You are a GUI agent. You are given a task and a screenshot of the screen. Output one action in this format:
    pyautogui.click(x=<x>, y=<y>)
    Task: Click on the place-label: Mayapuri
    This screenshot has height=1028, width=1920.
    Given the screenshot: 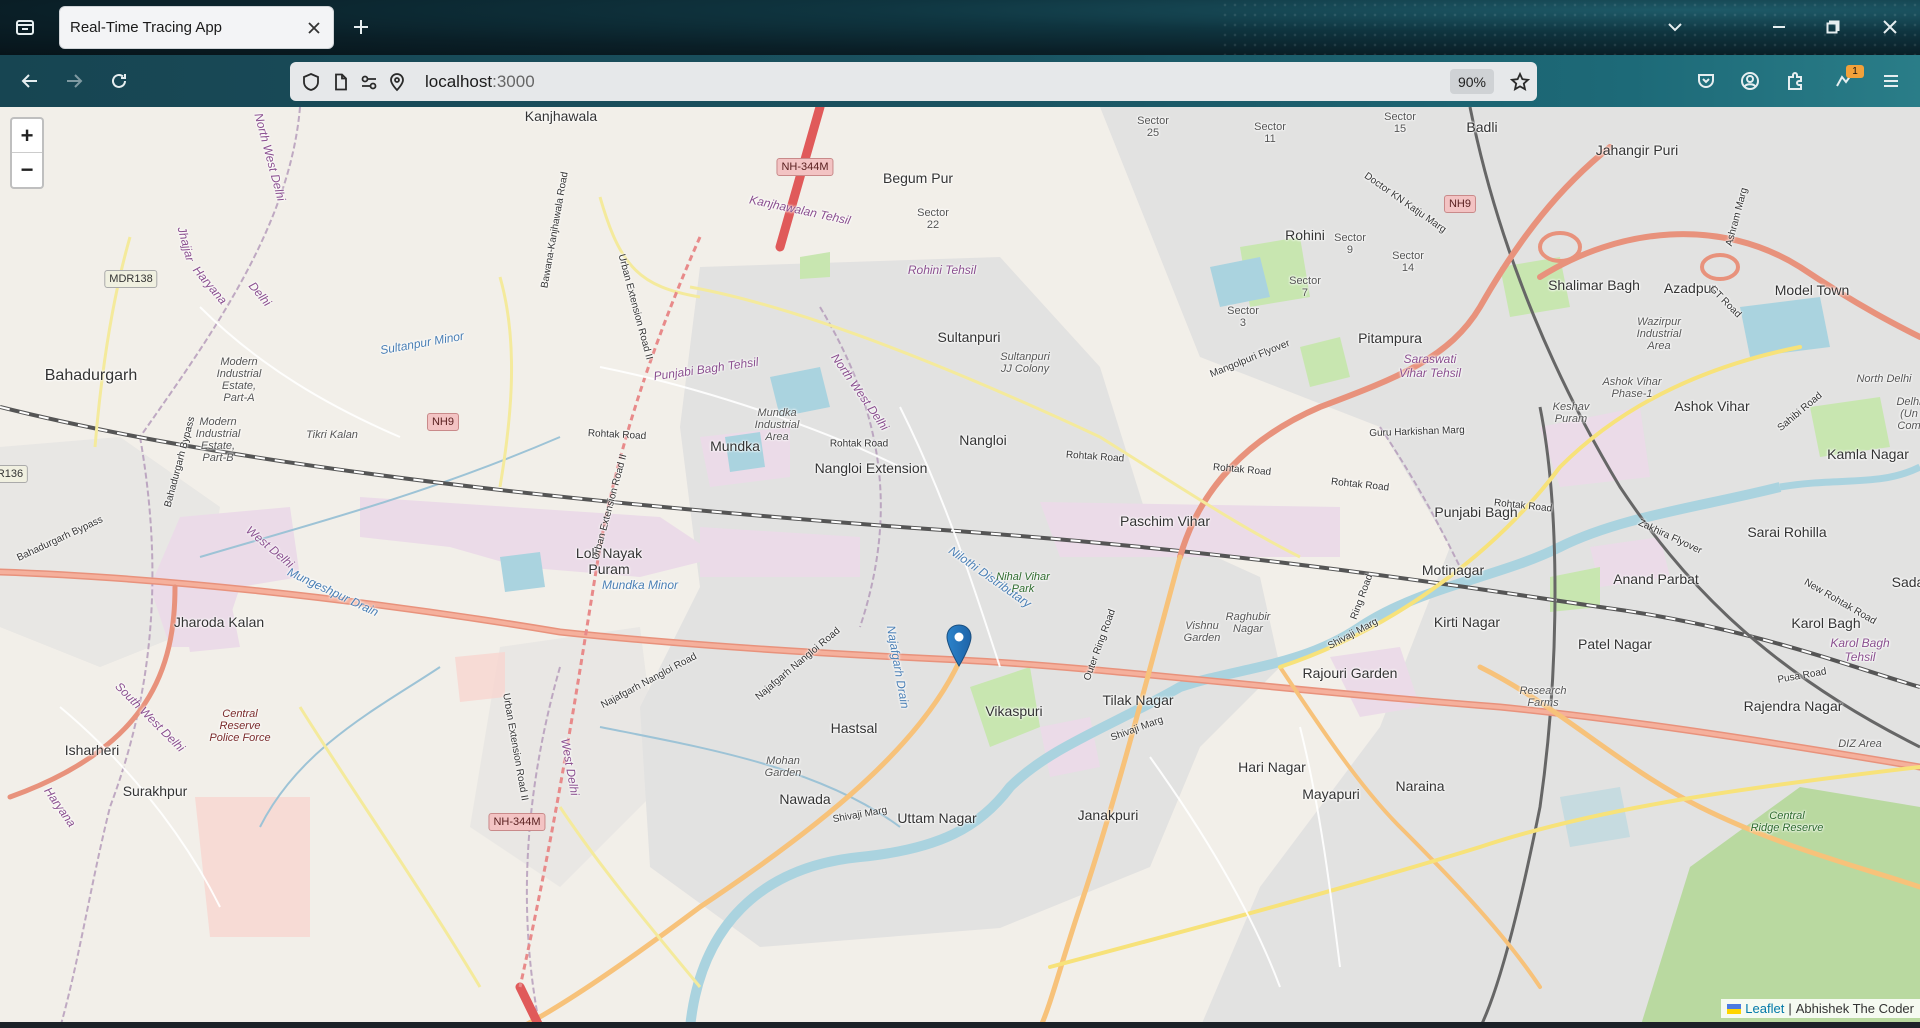 What is the action you would take?
    pyautogui.click(x=1331, y=794)
    